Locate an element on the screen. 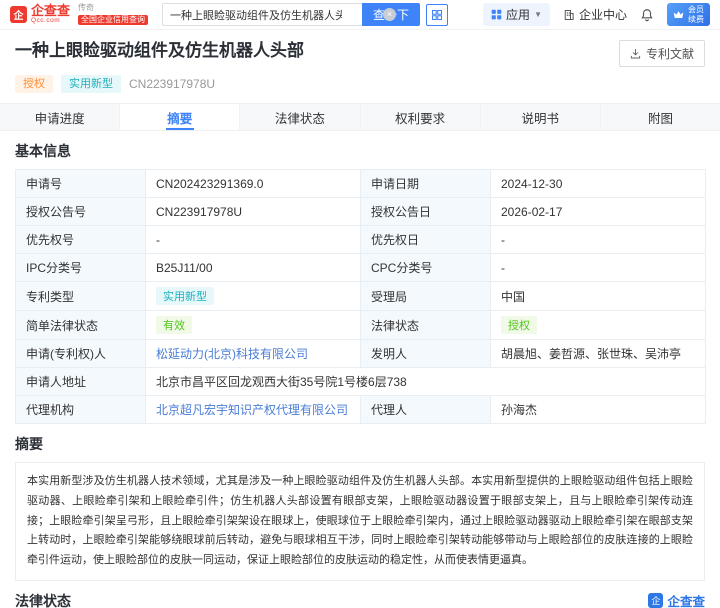  enterprise-center-link: 企业中心 is located at coordinates (595, 14).